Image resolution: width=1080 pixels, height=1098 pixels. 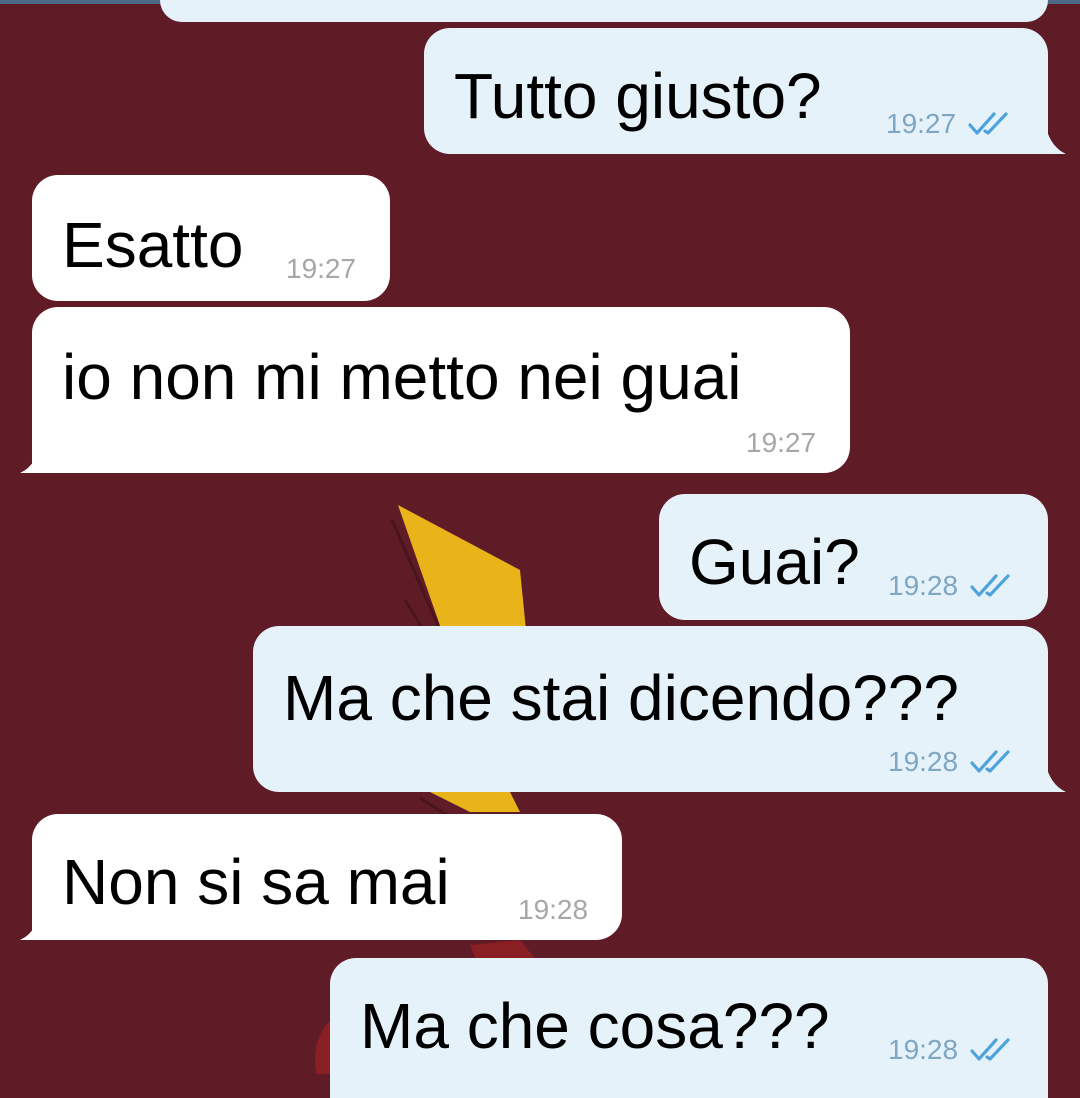 What do you see at coordinates (595, 1026) in the screenshot?
I see `message-text: Ma che cosa???` at bounding box center [595, 1026].